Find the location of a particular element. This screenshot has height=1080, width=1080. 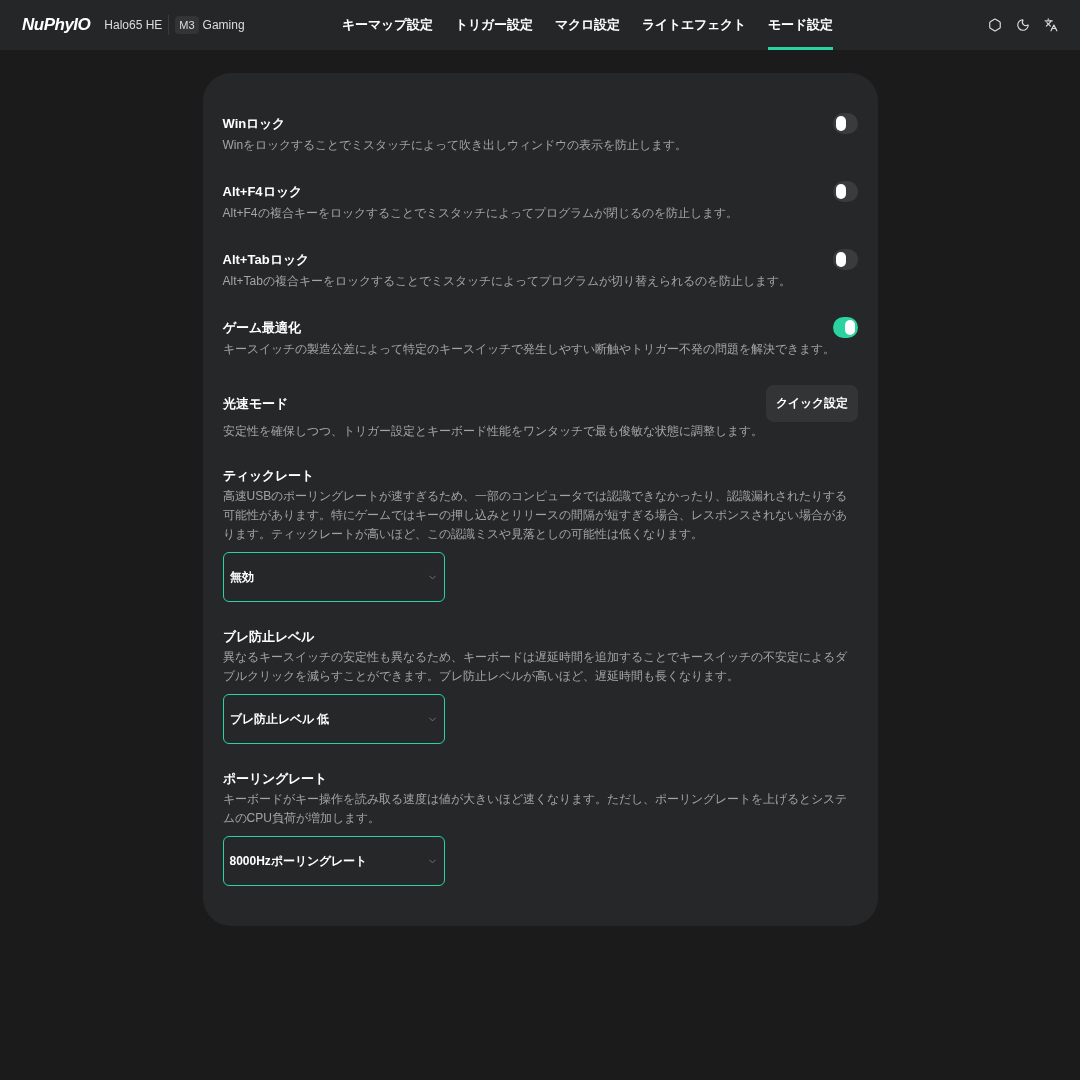

setting-title: ゲーム最適化 is located at coordinates (261, 327).